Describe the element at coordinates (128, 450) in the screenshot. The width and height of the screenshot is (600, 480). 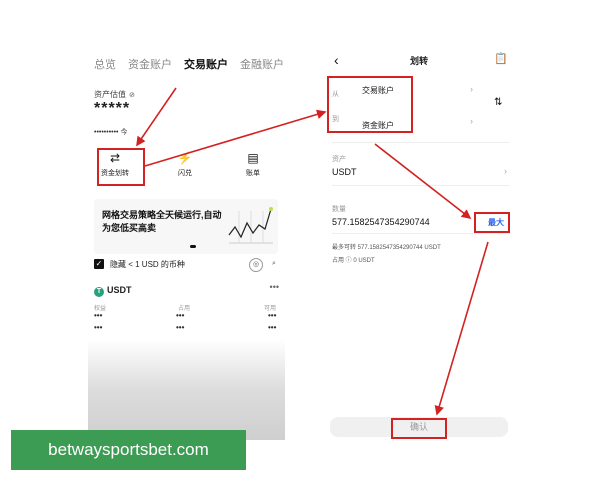
I see `watermark-banner: betwaysportsbet.com` at that location.